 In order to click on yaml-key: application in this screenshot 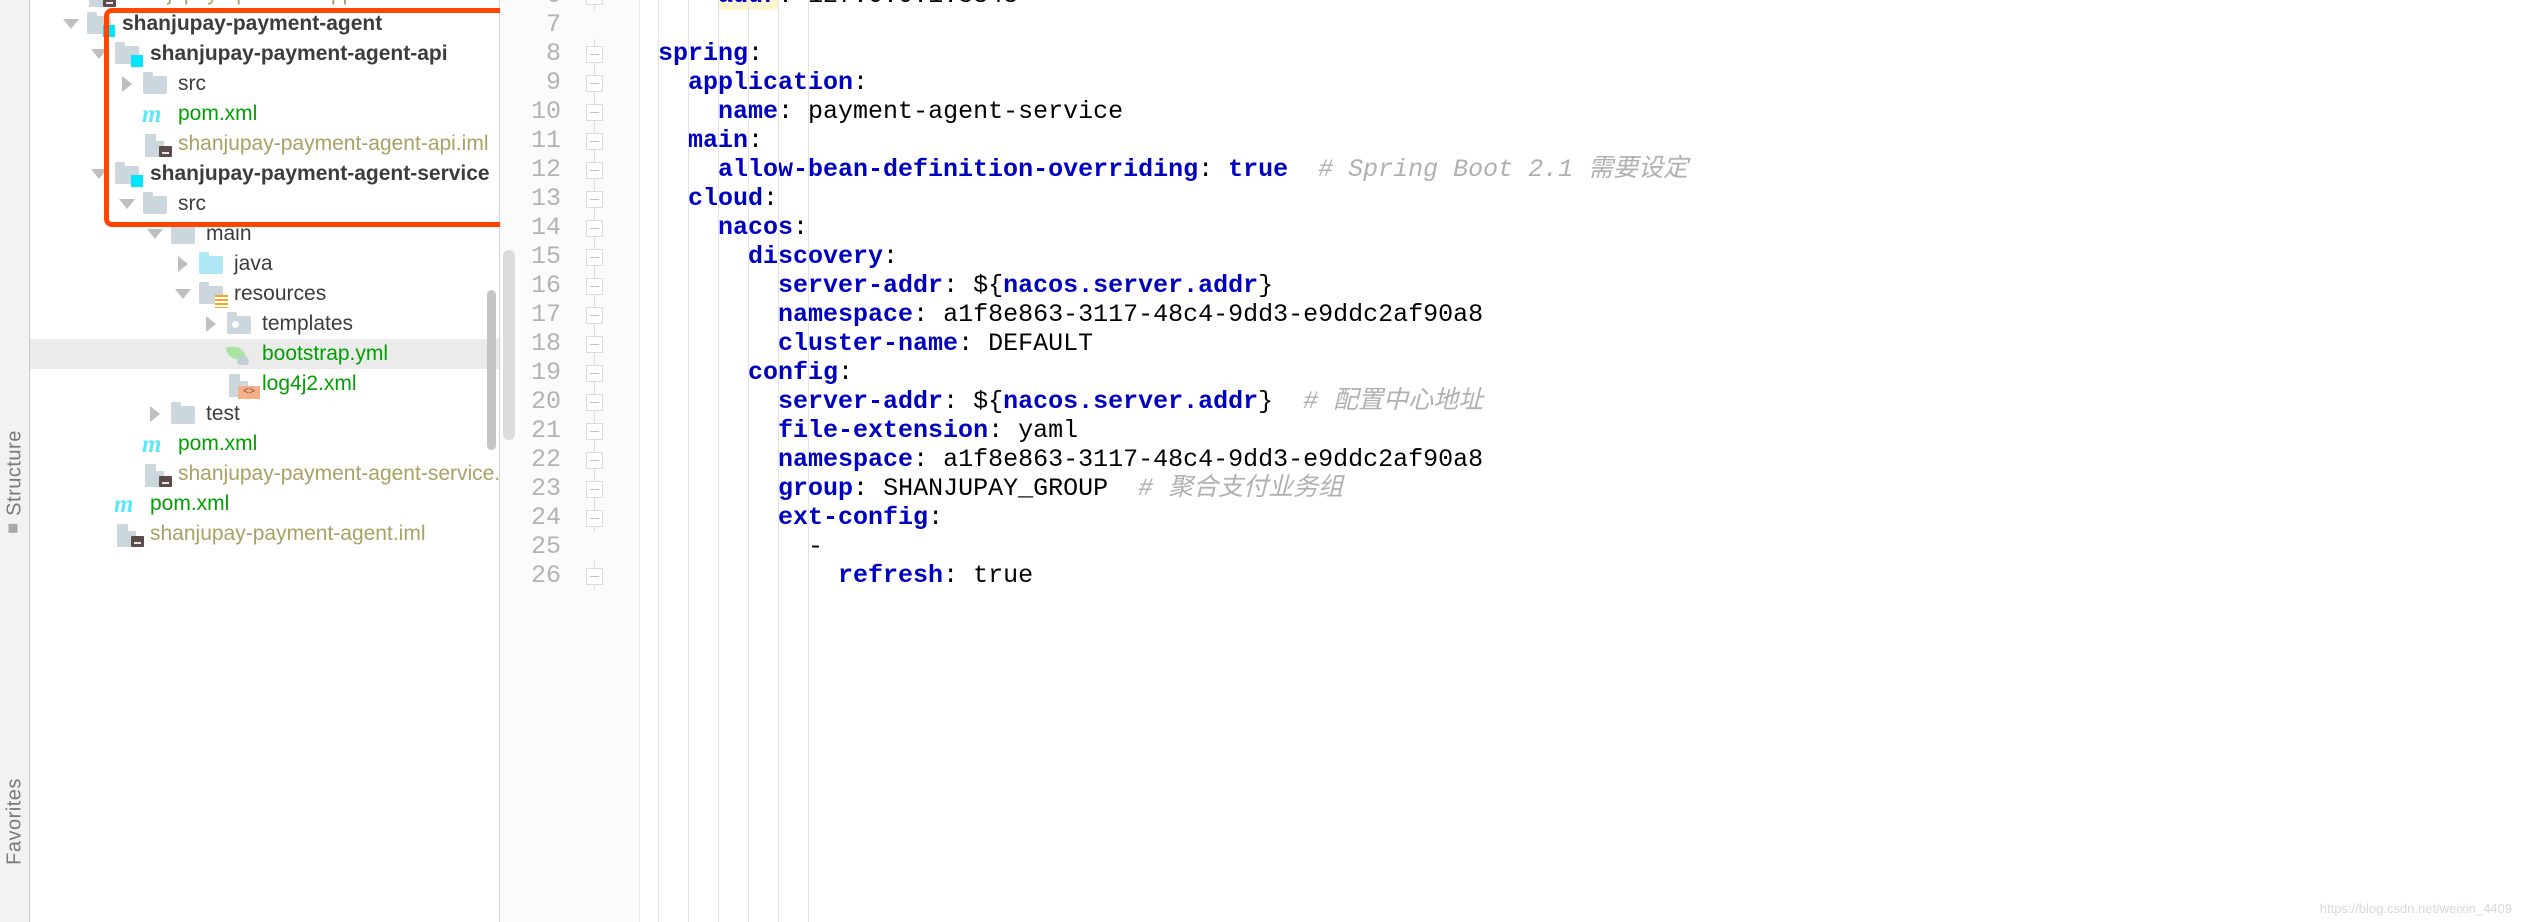, I will do `click(771, 82)`.